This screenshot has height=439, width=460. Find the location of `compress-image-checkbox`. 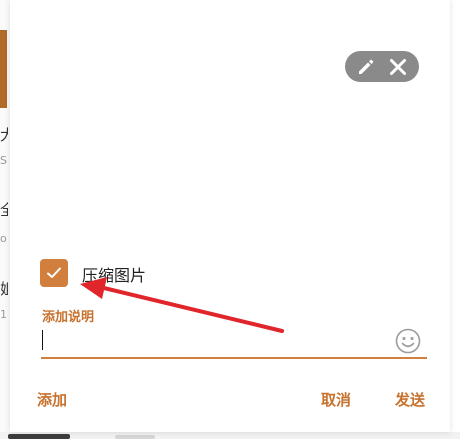

compress-image-checkbox is located at coordinates (54, 273).